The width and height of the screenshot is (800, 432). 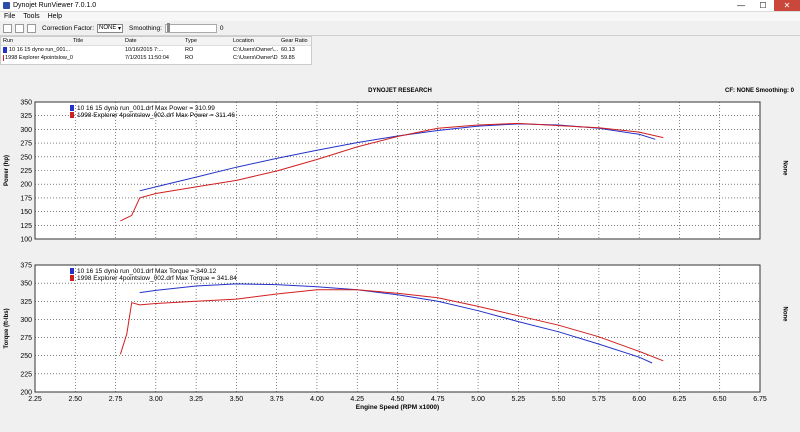 I want to click on x-tick-label: 6.00, so click(x=639, y=399).